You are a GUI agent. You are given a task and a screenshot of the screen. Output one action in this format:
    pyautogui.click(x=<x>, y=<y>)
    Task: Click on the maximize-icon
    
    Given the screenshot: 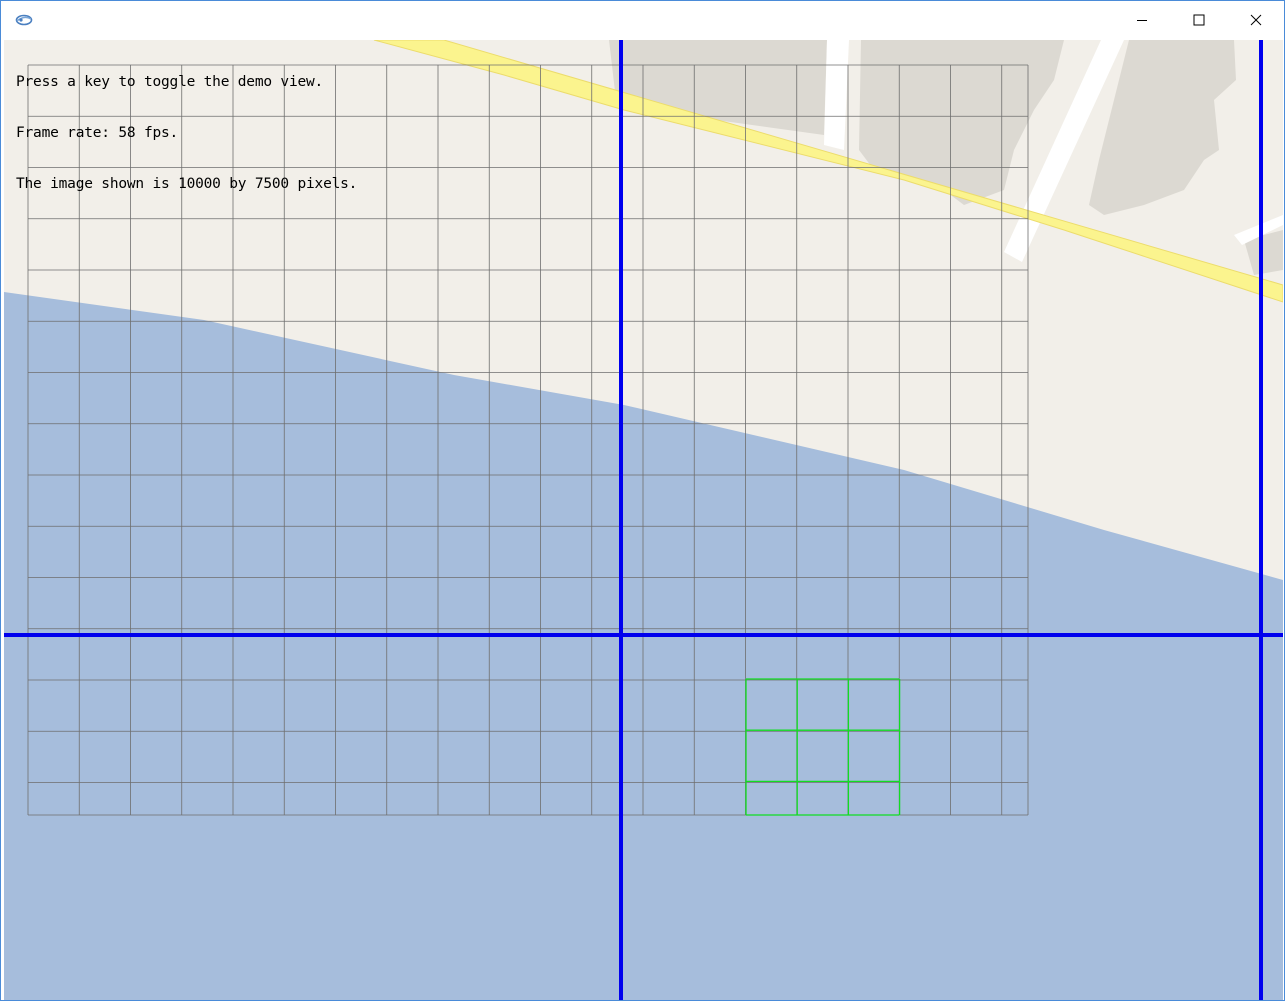 What is the action you would take?
    pyautogui.click(x=1199, y=20)
    